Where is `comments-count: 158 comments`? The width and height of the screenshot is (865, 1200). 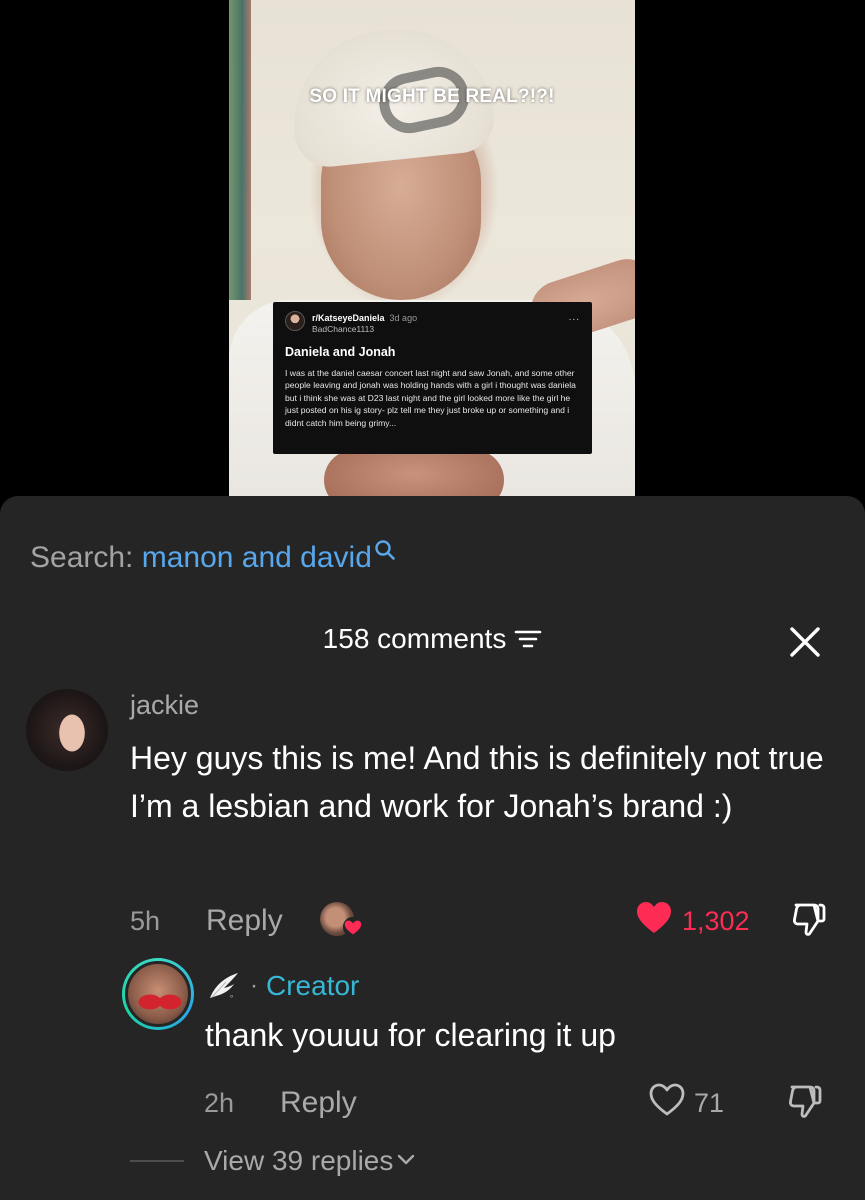
comments-count: 158 comments is located at coordinates (414, 638).